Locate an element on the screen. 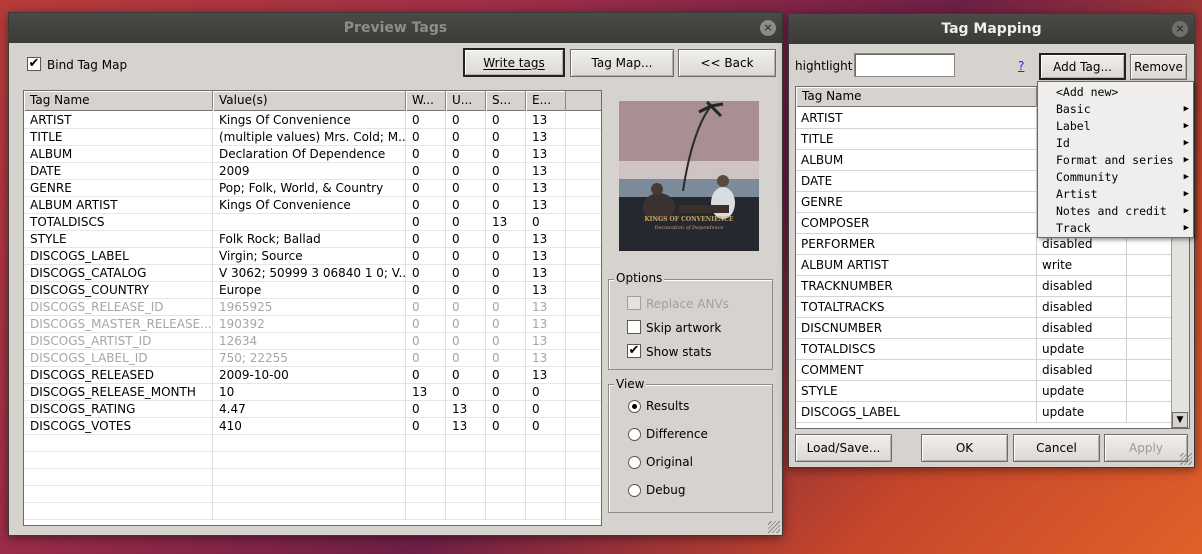 Image resolution: width=1202 pixels, height=554 pixels. table-row: DATE 2009 0 0 0 13 is located at coordinates (312, 171).